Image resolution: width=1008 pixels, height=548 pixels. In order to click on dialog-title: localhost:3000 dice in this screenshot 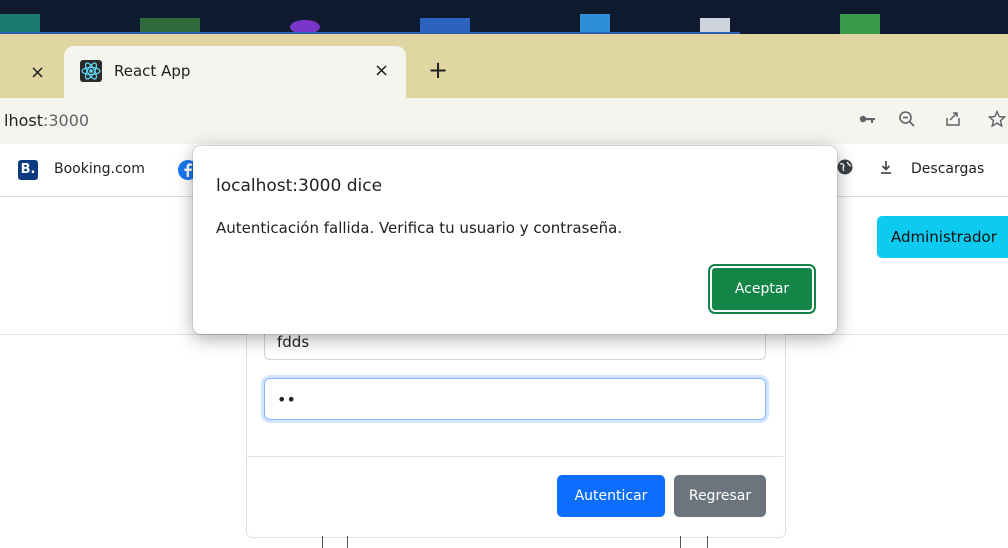, I will do `click(299, 186)`.